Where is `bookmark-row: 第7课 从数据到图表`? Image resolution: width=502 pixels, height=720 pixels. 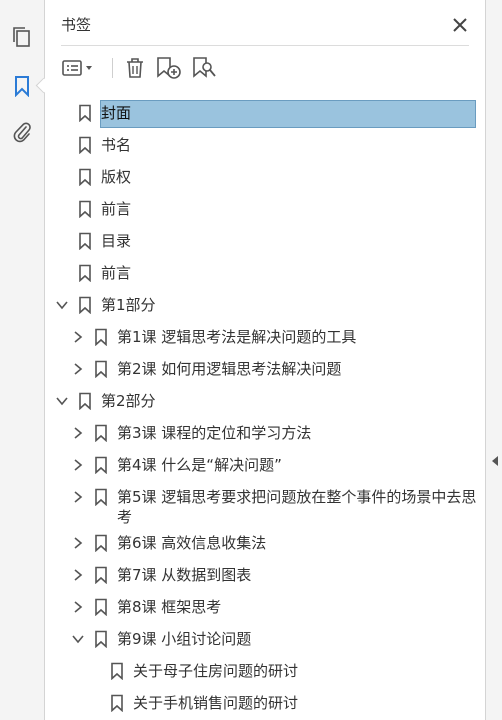
bookmark-row: 第7课 从数据到图表 is located at coordinates (265, 575).